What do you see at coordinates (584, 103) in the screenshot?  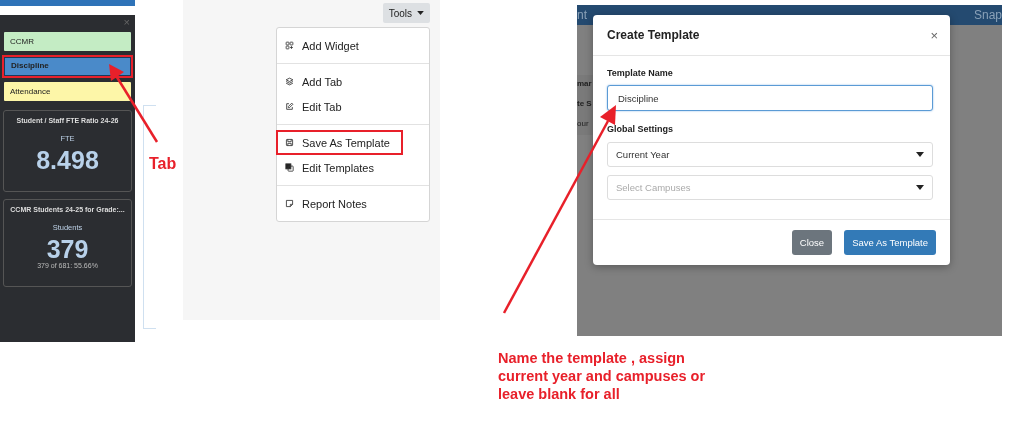 I see `background-text: te S` at bounding box center [584, 103].